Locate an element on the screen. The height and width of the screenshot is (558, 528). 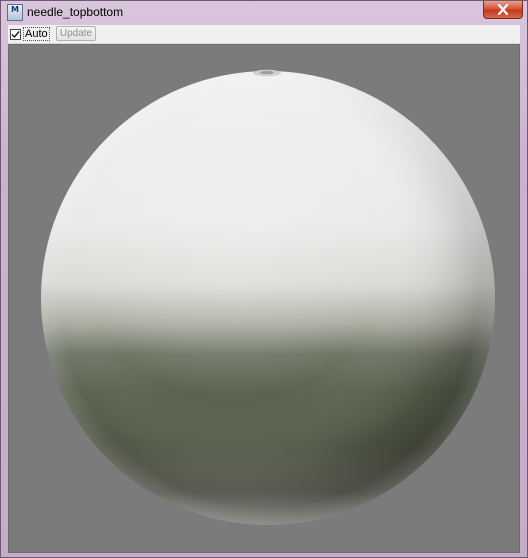
checkbox-box is located at coordinates (15, 34).